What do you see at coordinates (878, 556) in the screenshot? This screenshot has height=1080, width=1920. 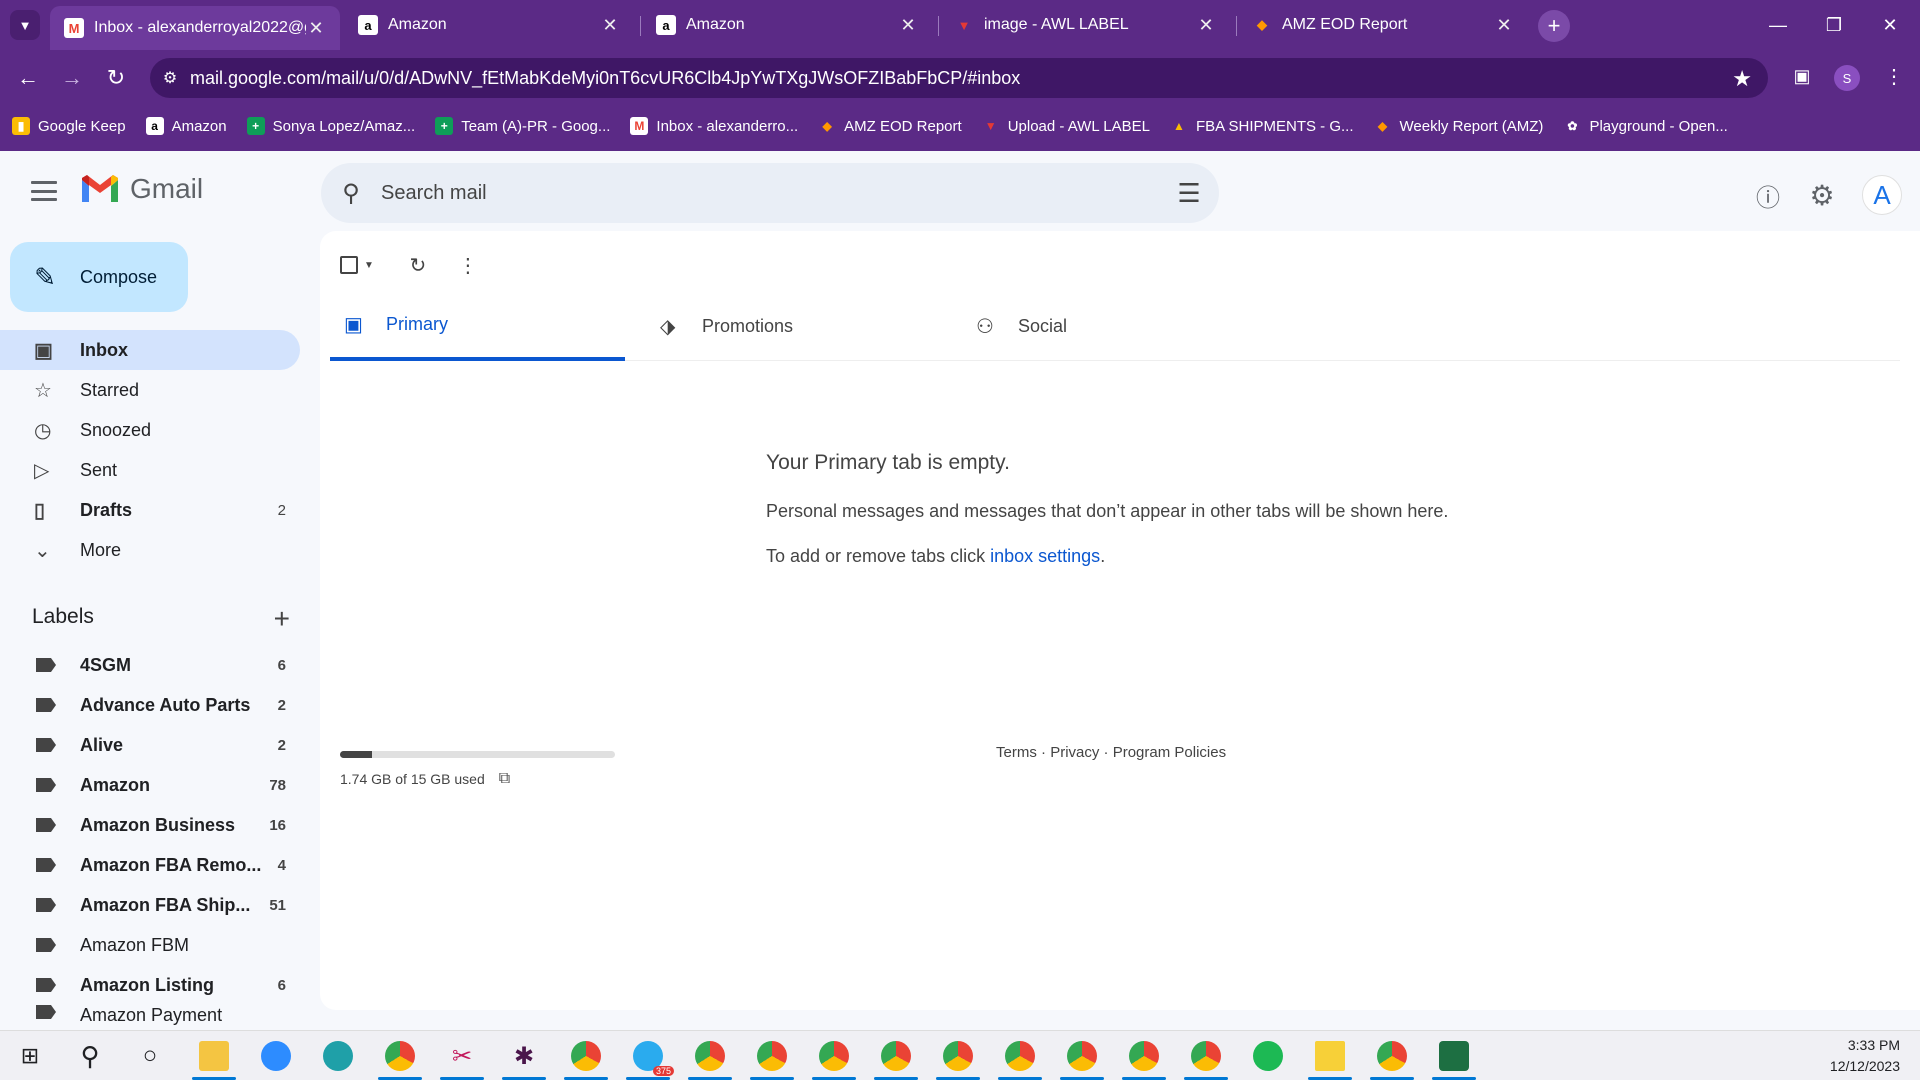 I see `settings-line-prefix: To add or remove tabs click` at bounding box center [878, 556].